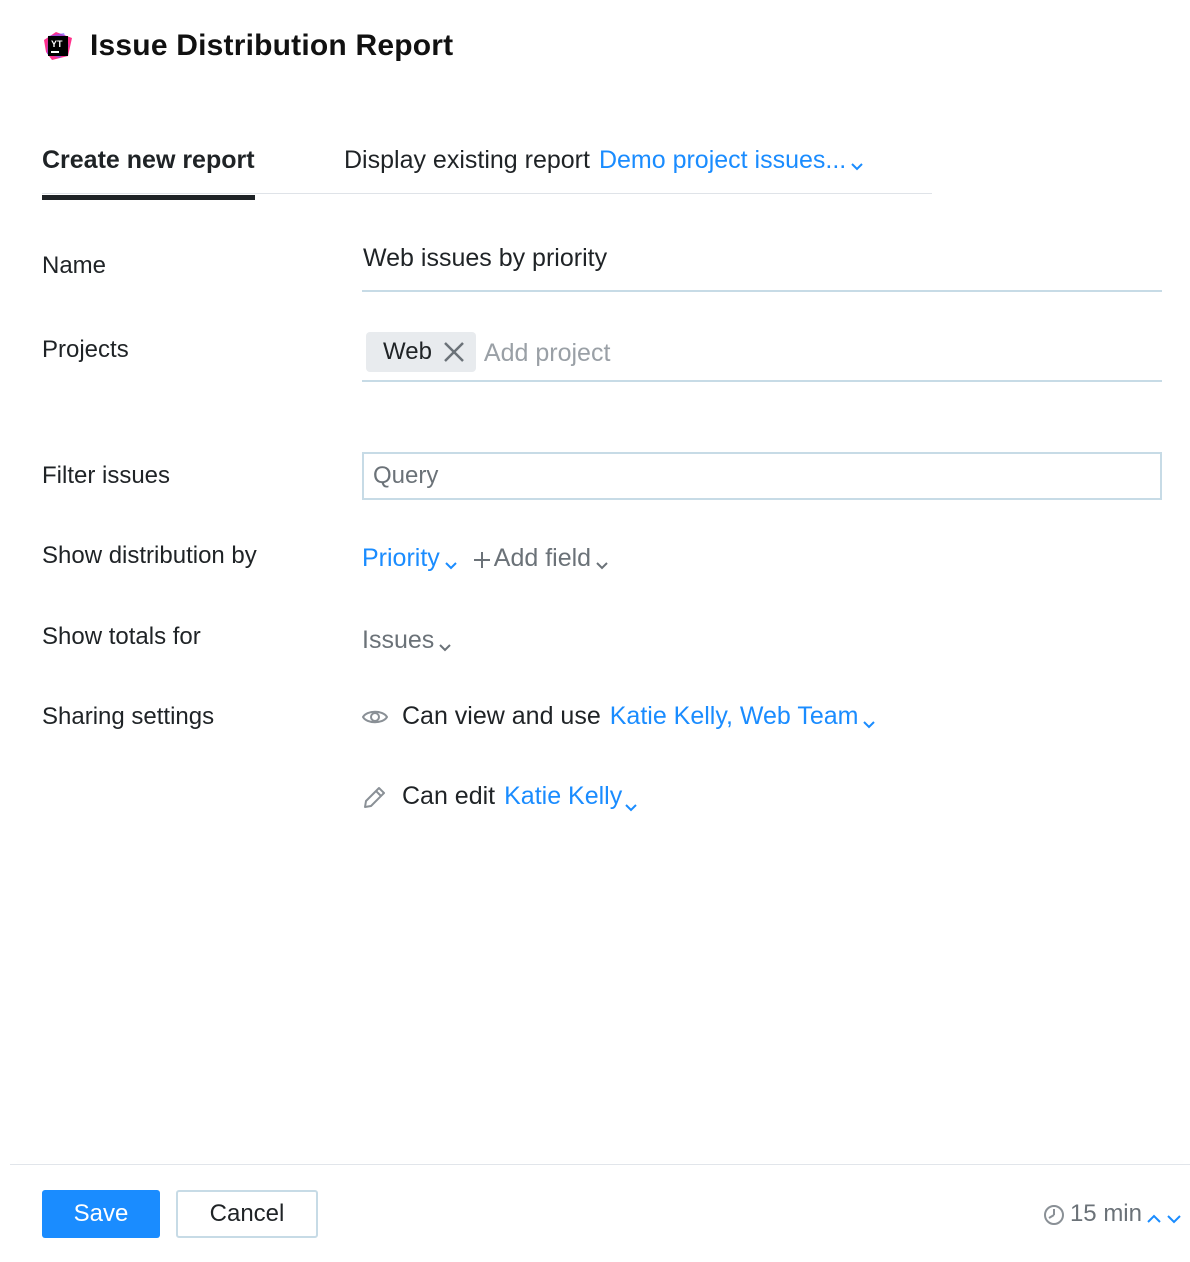 The width and height of the screenshot is (1190, 1262). I want to click on view-permission-selector: Katie Kelly, Web Team, so click(734, 716).